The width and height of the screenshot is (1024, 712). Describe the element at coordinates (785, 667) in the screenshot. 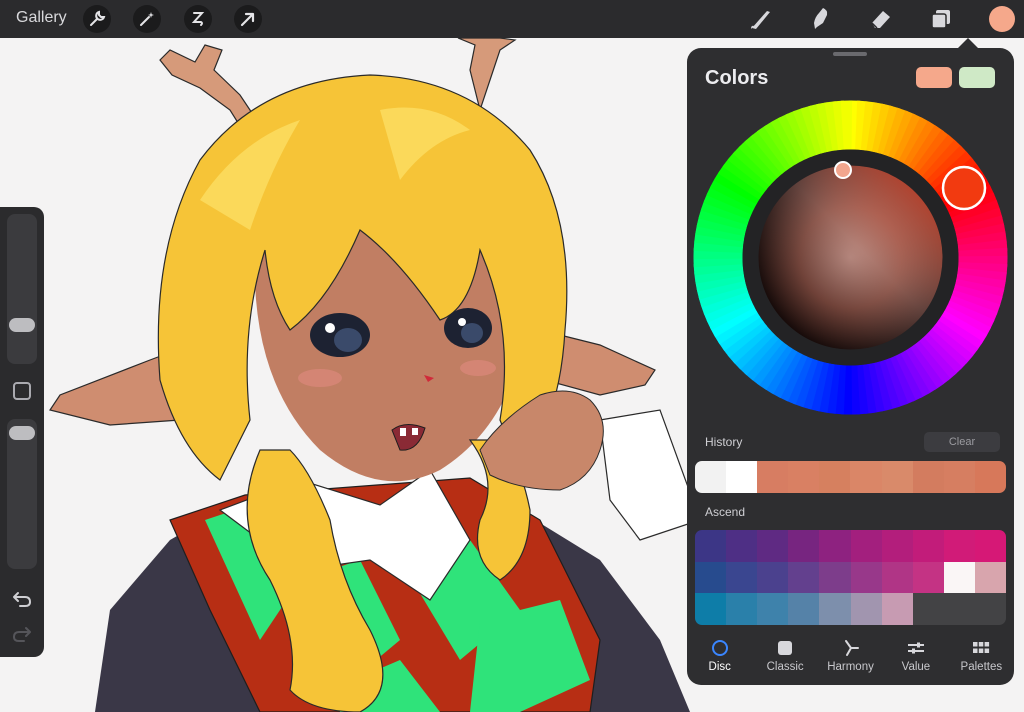

I see `tab-label: Classic` at that location.